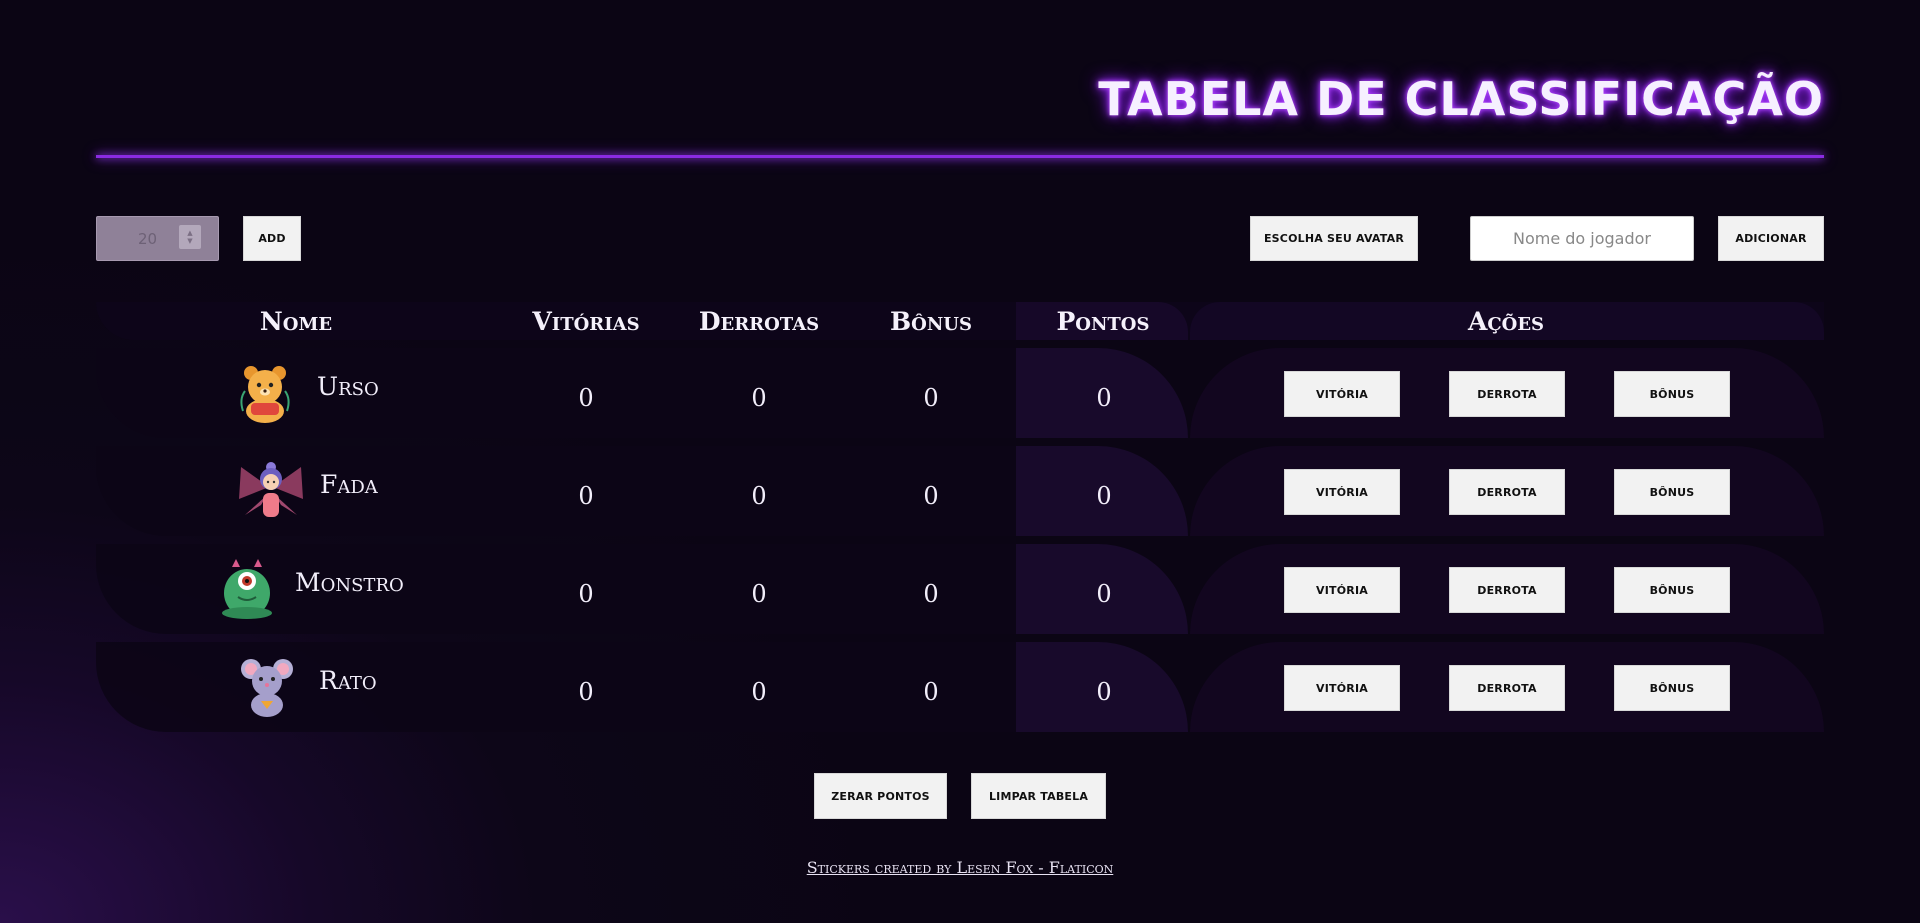 The image size is (1920, 923). I want to click on credit-footer: Stickers created by Lesen Fox - Flaticon, so click(960, 867).